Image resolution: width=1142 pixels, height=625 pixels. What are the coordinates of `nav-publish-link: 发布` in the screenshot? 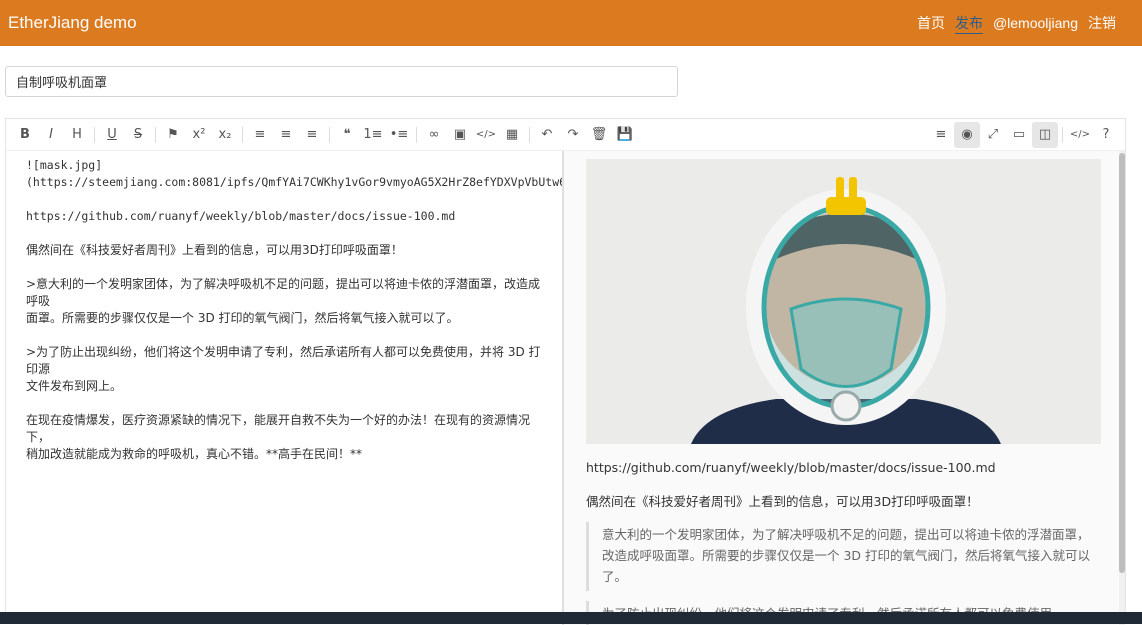 It's located at (968, 23).